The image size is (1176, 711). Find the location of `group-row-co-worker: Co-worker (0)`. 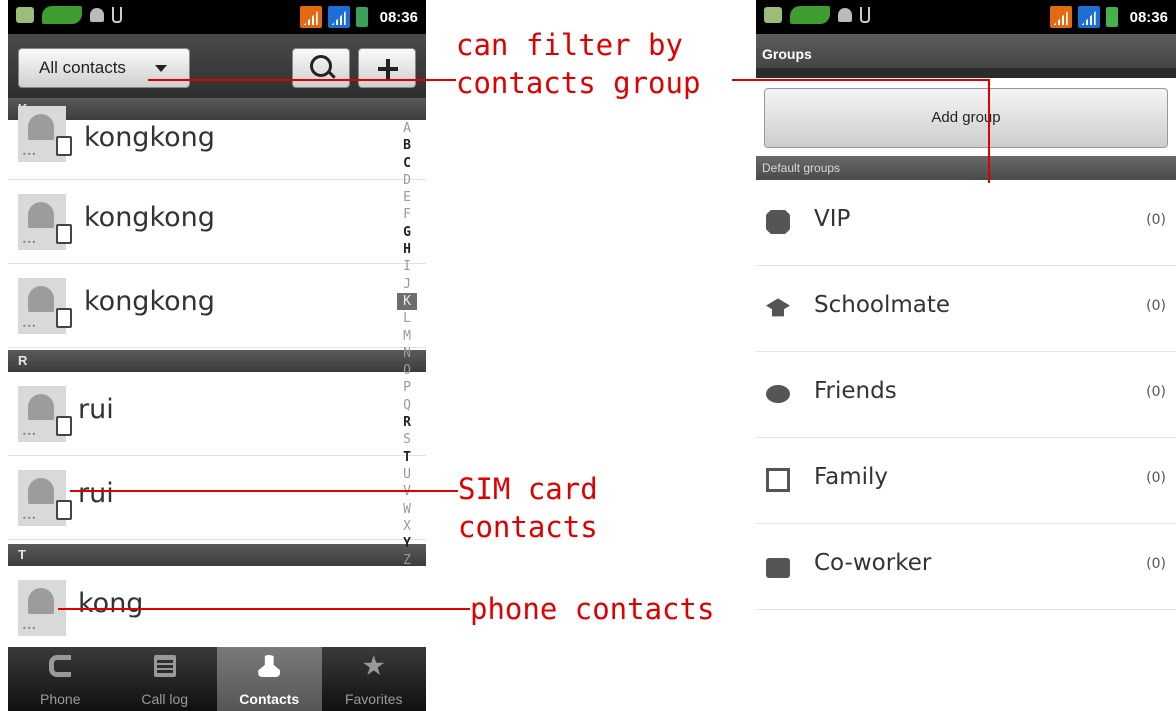

group-row-co-worker: Co-worker (0) is located at coordinates (966, 567).